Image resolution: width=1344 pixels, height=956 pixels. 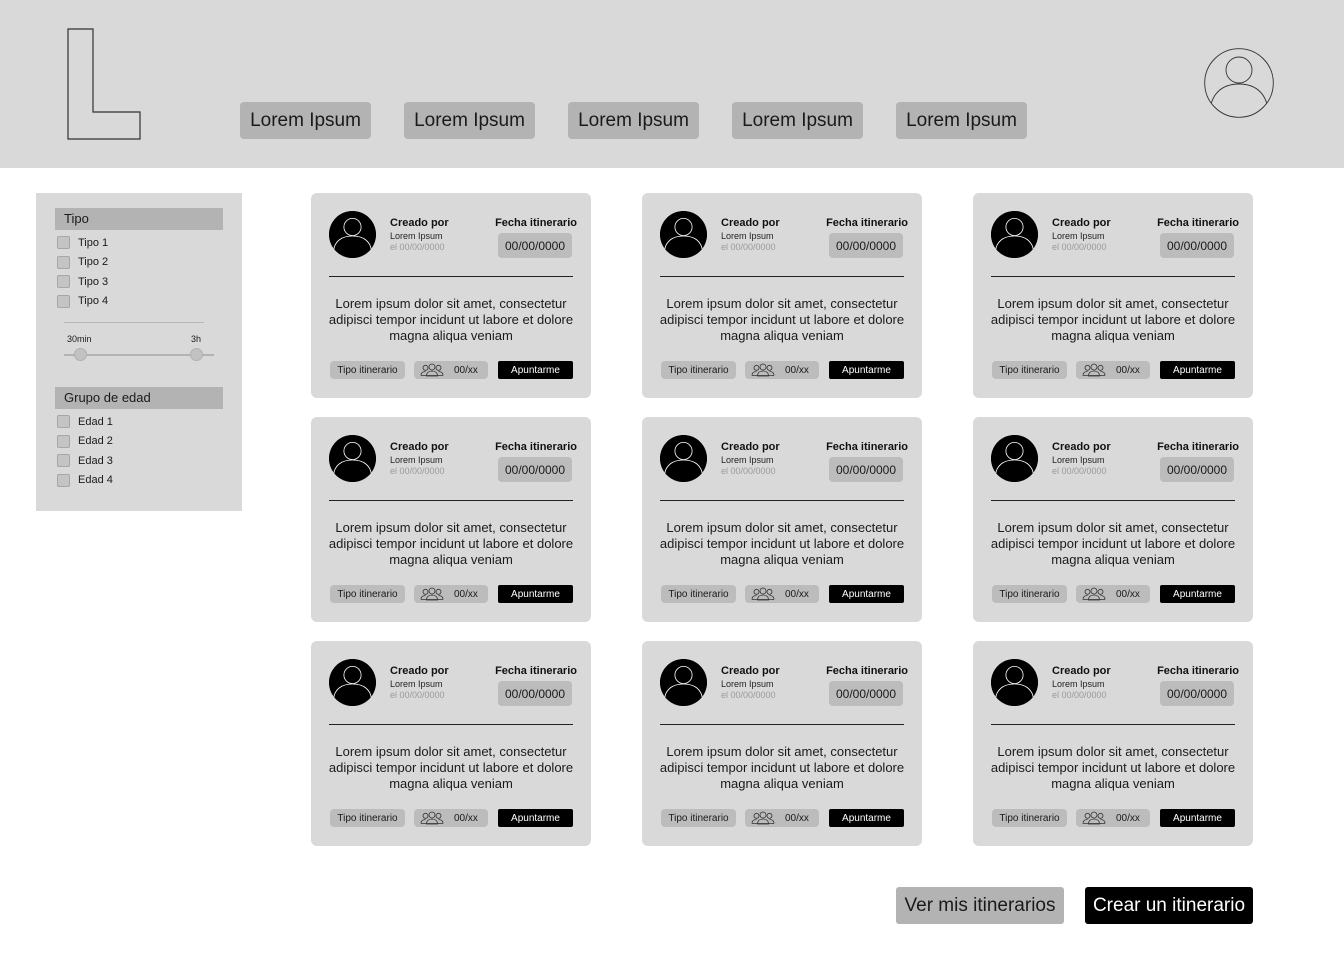 What do you see at coordinates (82, 282) in the screenshot?
I see `filter-tipo-3: Tipo 3` at bounding box center [82, 282].